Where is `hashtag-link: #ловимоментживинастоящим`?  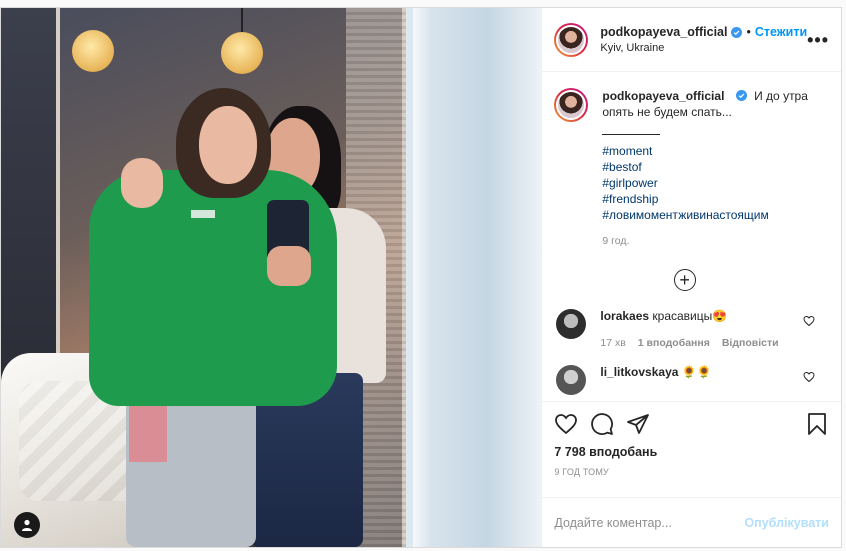 hashtag-link: #ловимоментживинастоящим is located at coordinates (707, 215).